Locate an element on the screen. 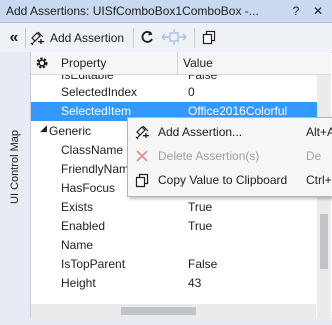 This screenshot has height=325, width=332. side-tab-label-wrap: UI Control Map is located at coordinates (15, 167).